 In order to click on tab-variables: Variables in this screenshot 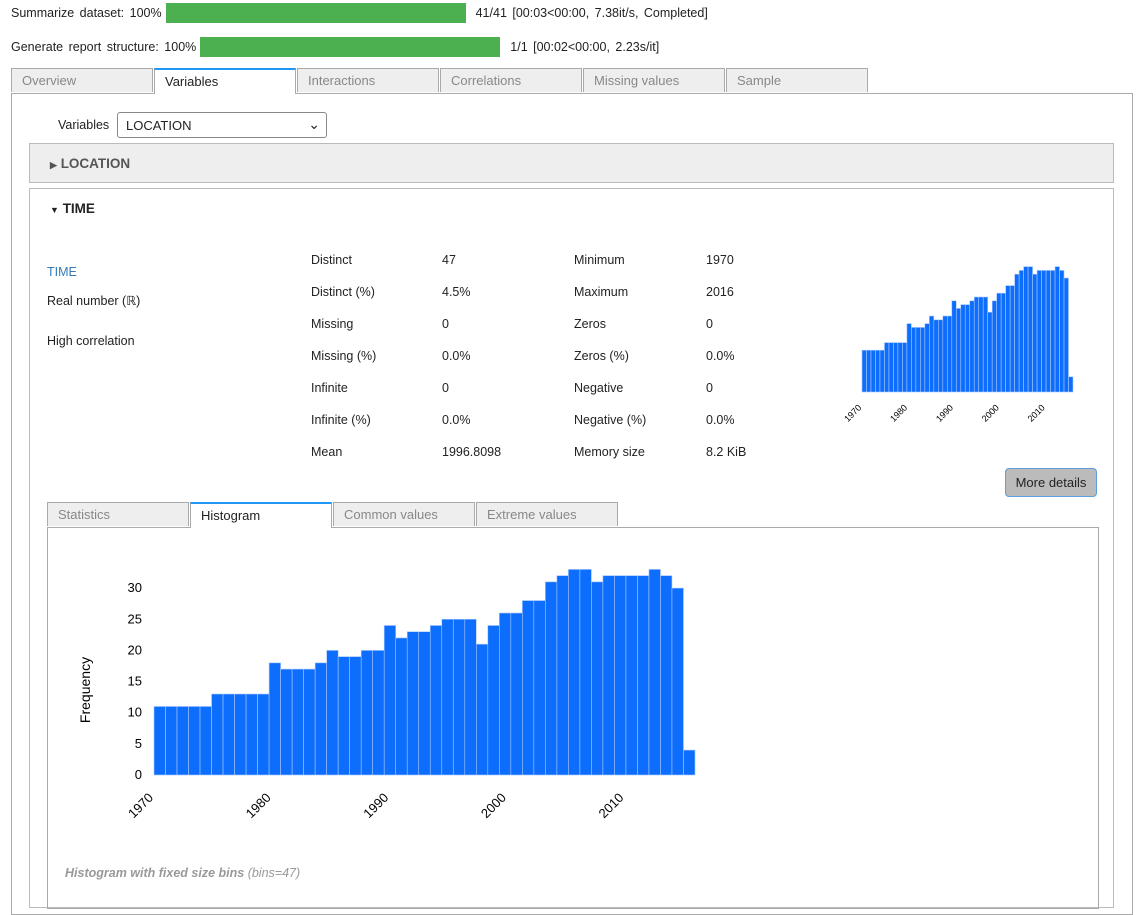, I will do `click(225, 81)`.